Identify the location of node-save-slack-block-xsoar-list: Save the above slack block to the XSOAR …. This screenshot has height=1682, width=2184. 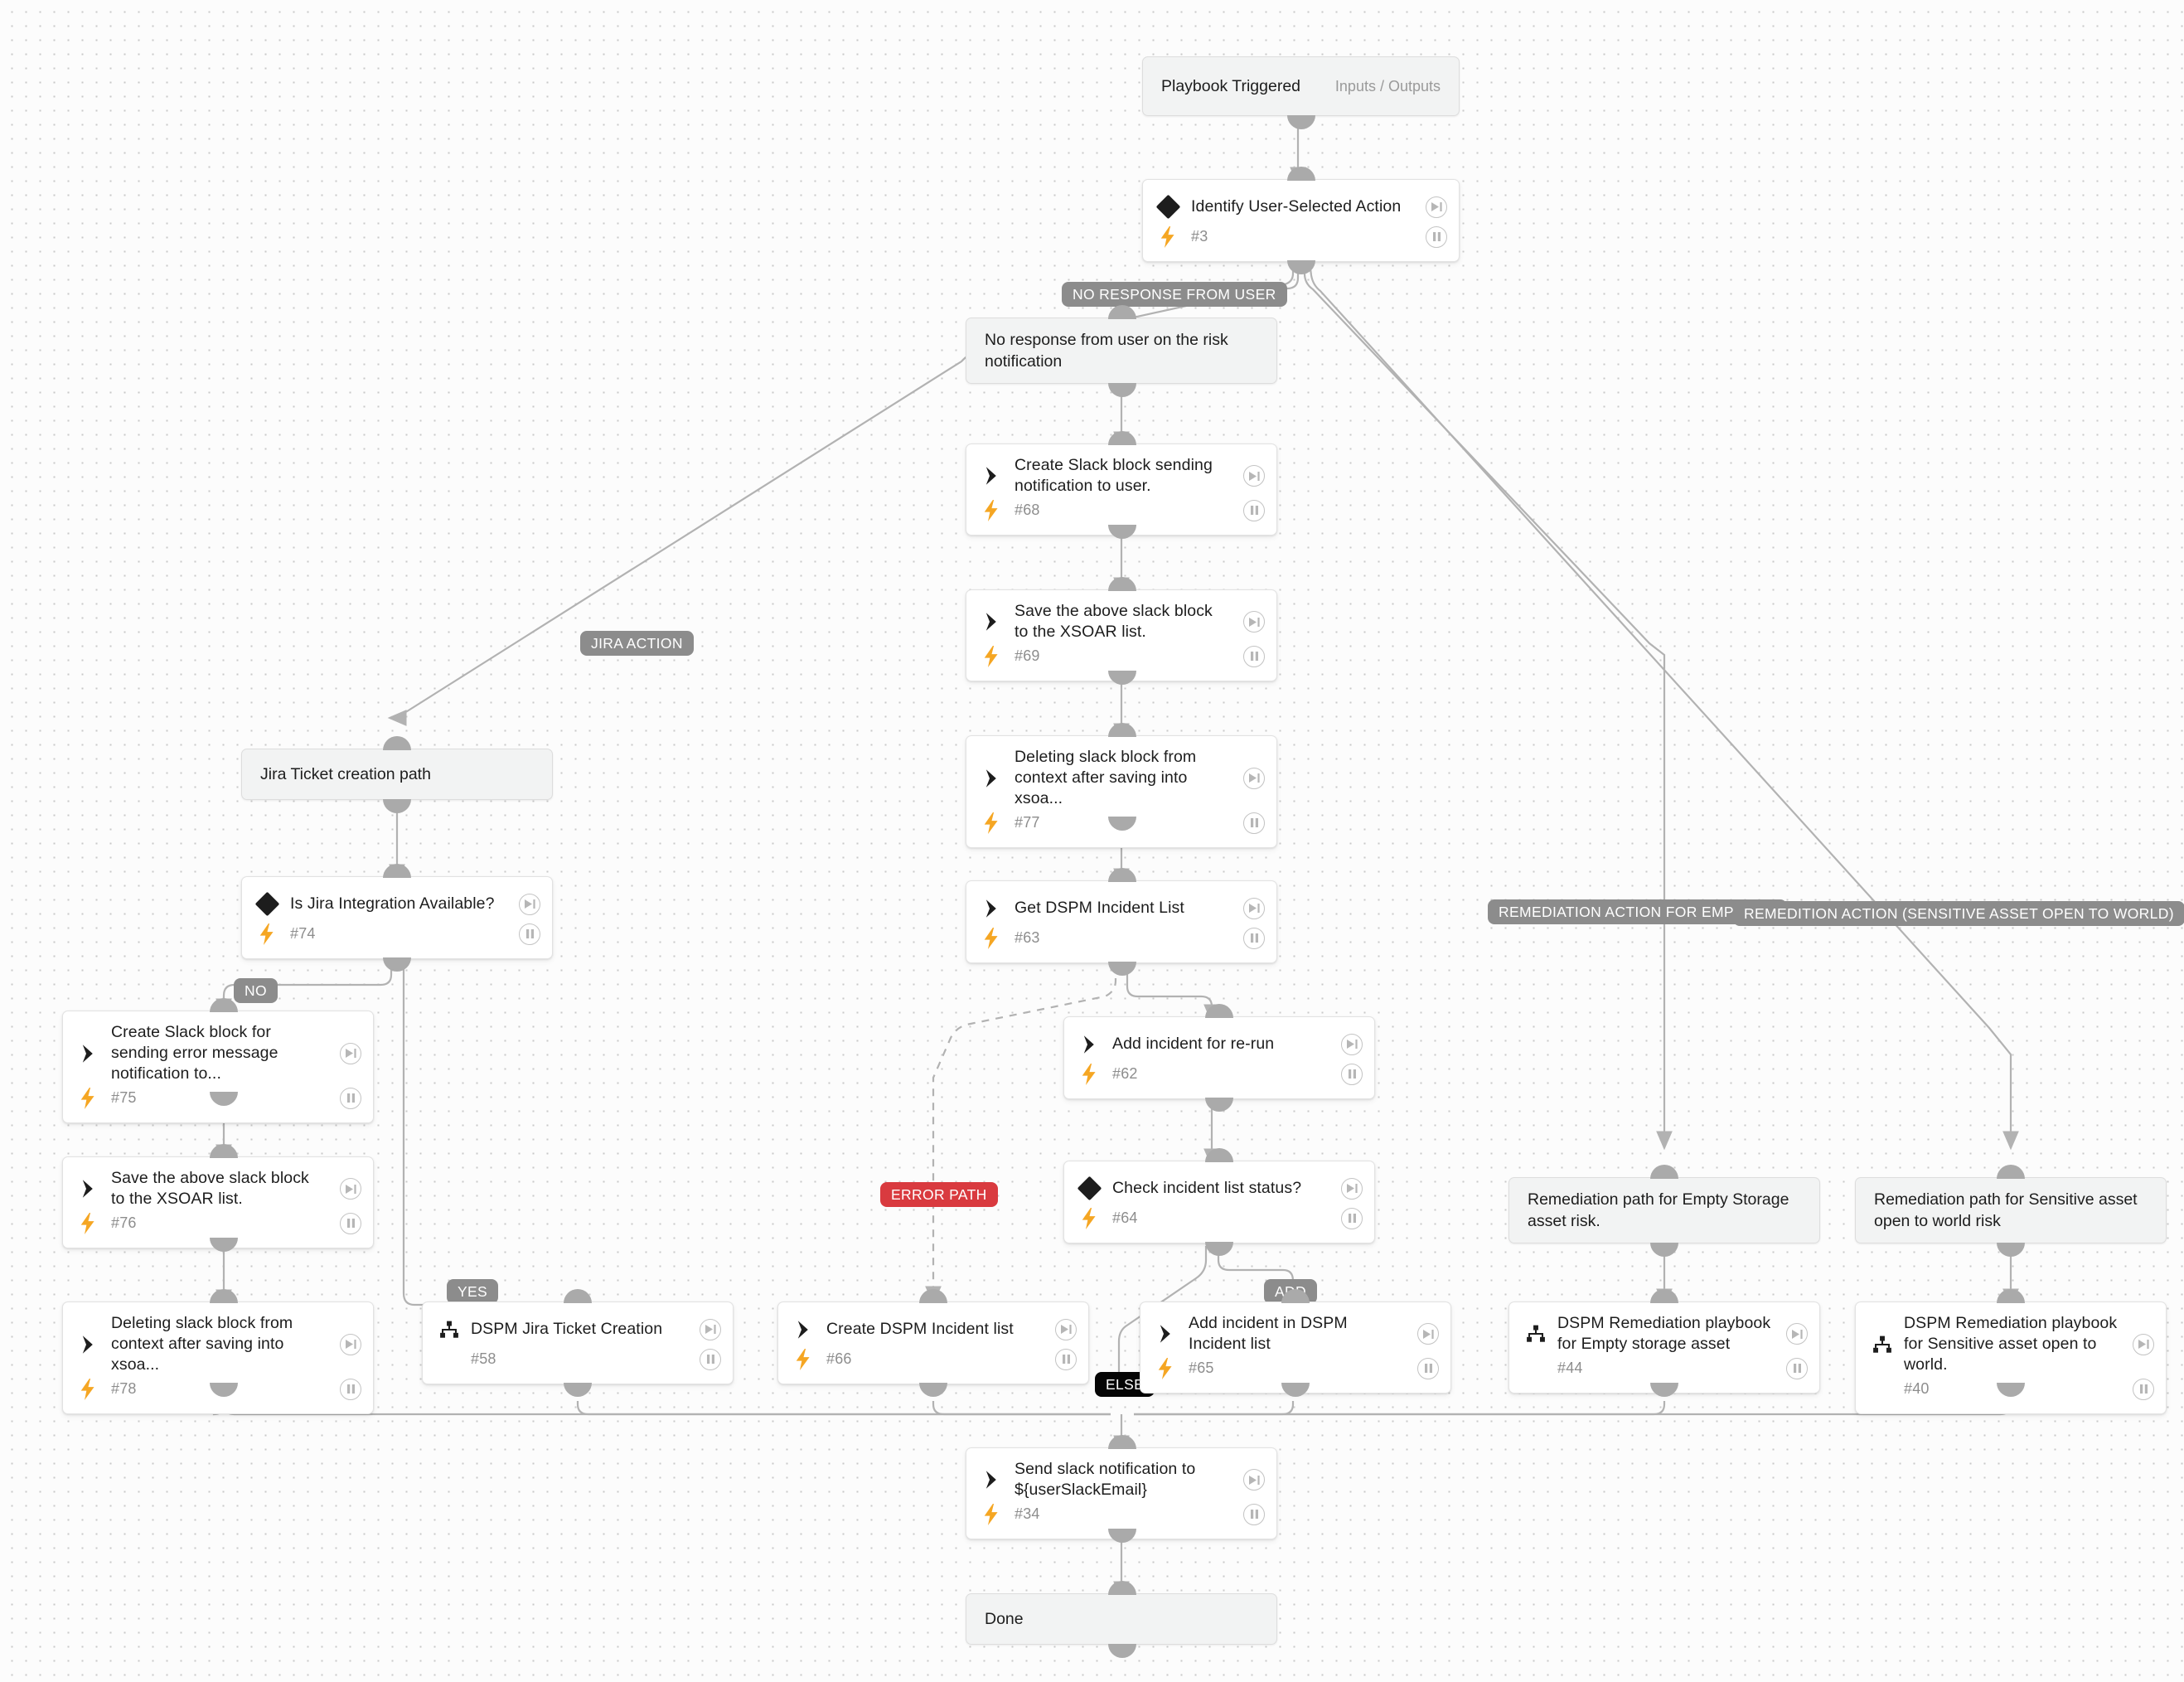
(1121, 631).